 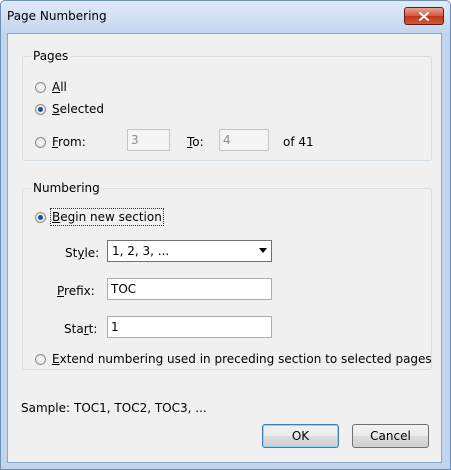 I want to click on radio-all-label: All, so click(x=59, y=87).